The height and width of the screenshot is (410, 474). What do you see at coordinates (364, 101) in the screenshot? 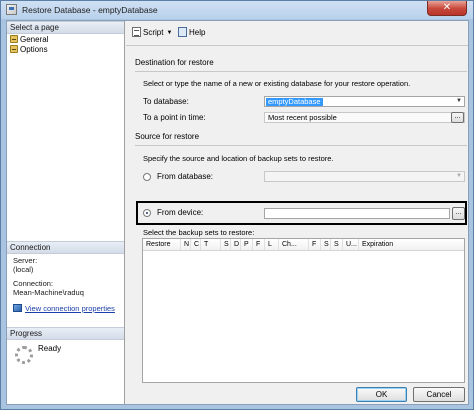
I see `to-database-combo: emptyDatabase ▼` at bounding box center [364, 101].